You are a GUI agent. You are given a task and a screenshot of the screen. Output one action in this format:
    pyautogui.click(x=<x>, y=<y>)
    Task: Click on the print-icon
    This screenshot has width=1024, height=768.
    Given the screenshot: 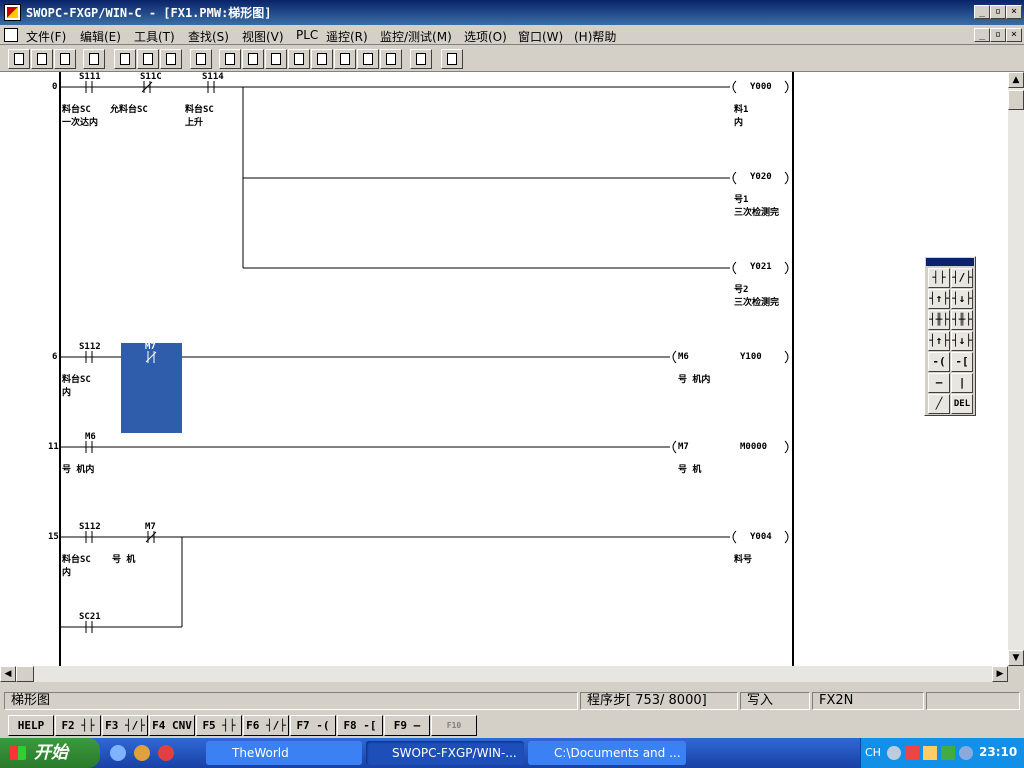 What is the action you would take?
    pyautogui.click(x=94, y=59)
    